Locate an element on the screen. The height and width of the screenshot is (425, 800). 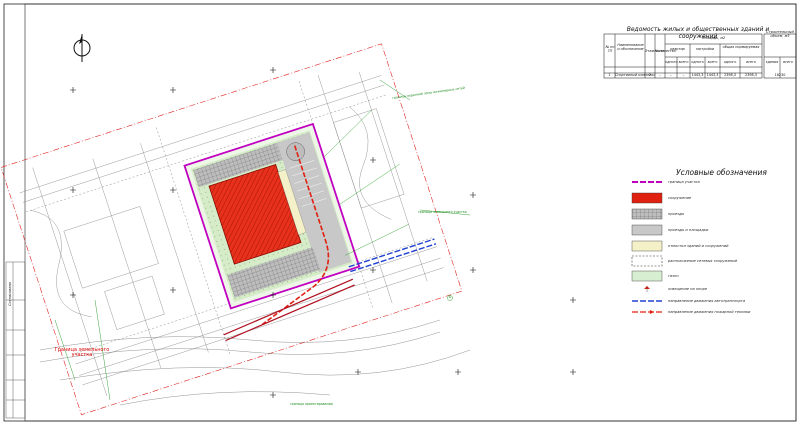
north-arrow-icon is located at coordinates (82, 48).